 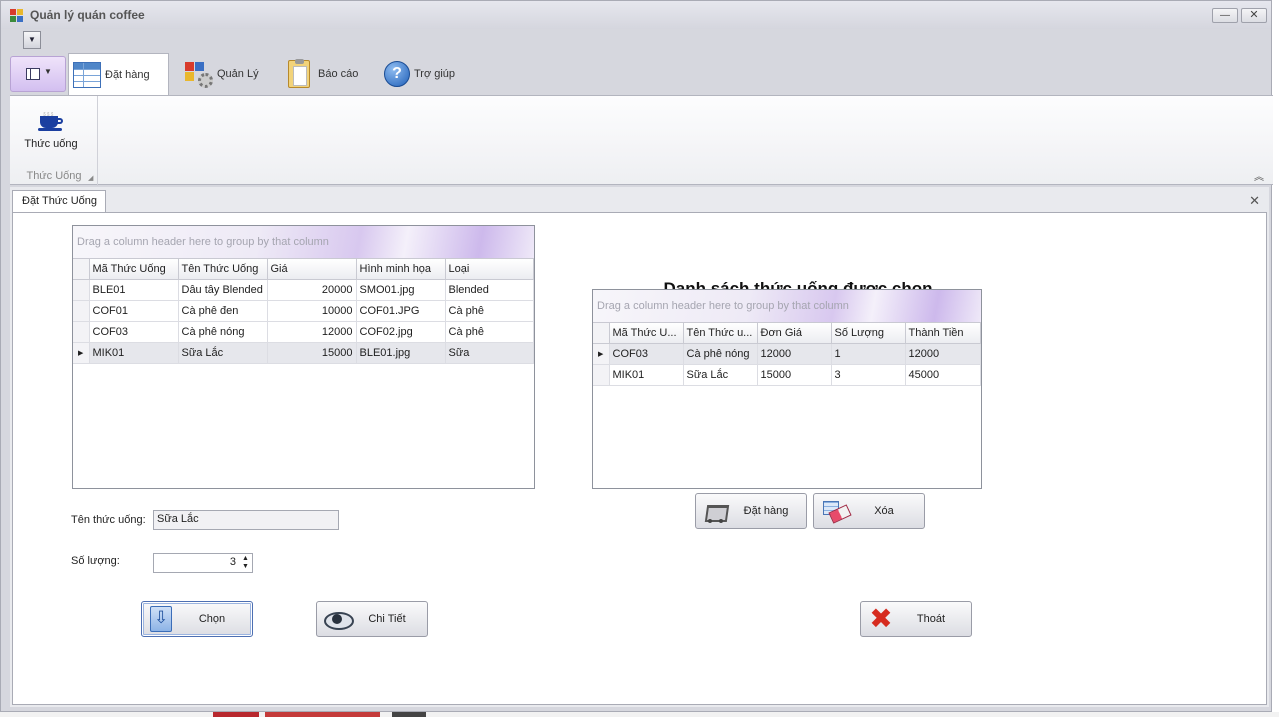 What do you see at coordinates (312, 290) in the screenshot?
I see `table-cell: 20000` at bounding box center [312, 290].